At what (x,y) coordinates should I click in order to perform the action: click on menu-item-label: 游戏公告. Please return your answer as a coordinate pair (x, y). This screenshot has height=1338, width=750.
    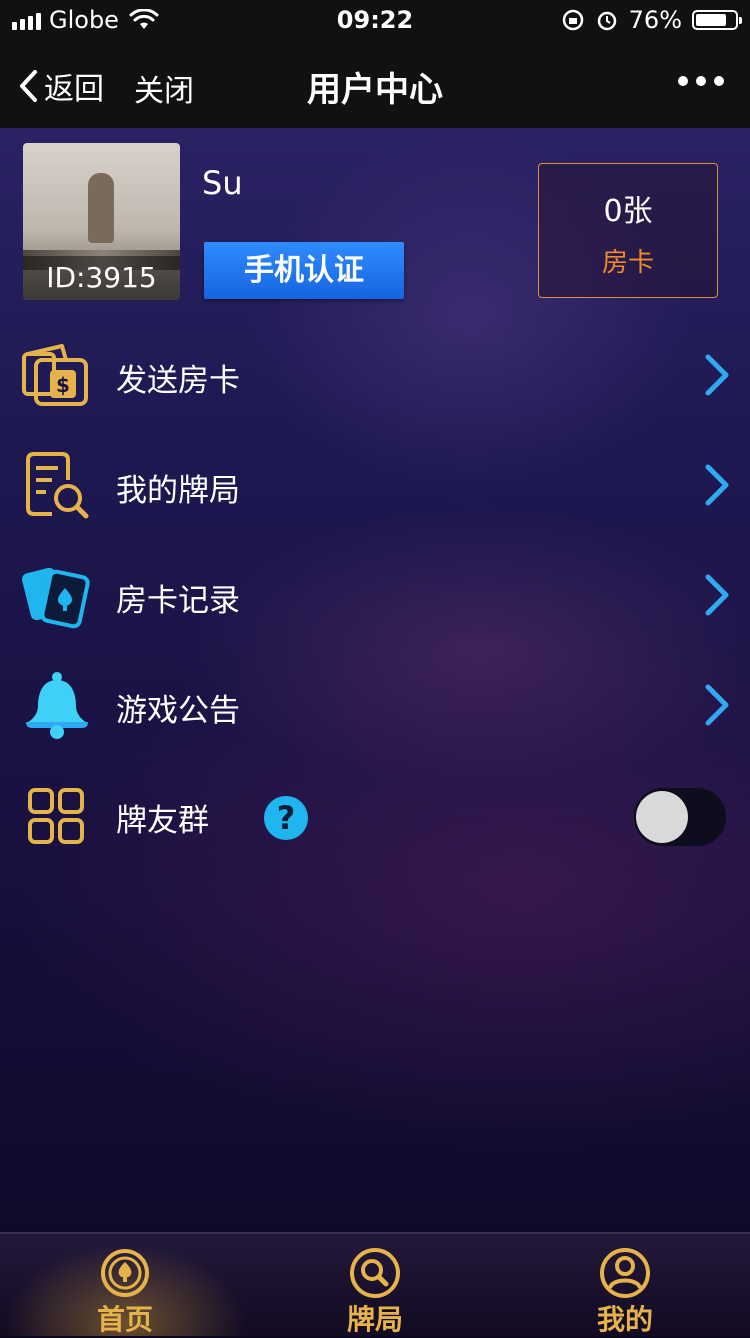
    Looking at the image, I should click on (178, 711).